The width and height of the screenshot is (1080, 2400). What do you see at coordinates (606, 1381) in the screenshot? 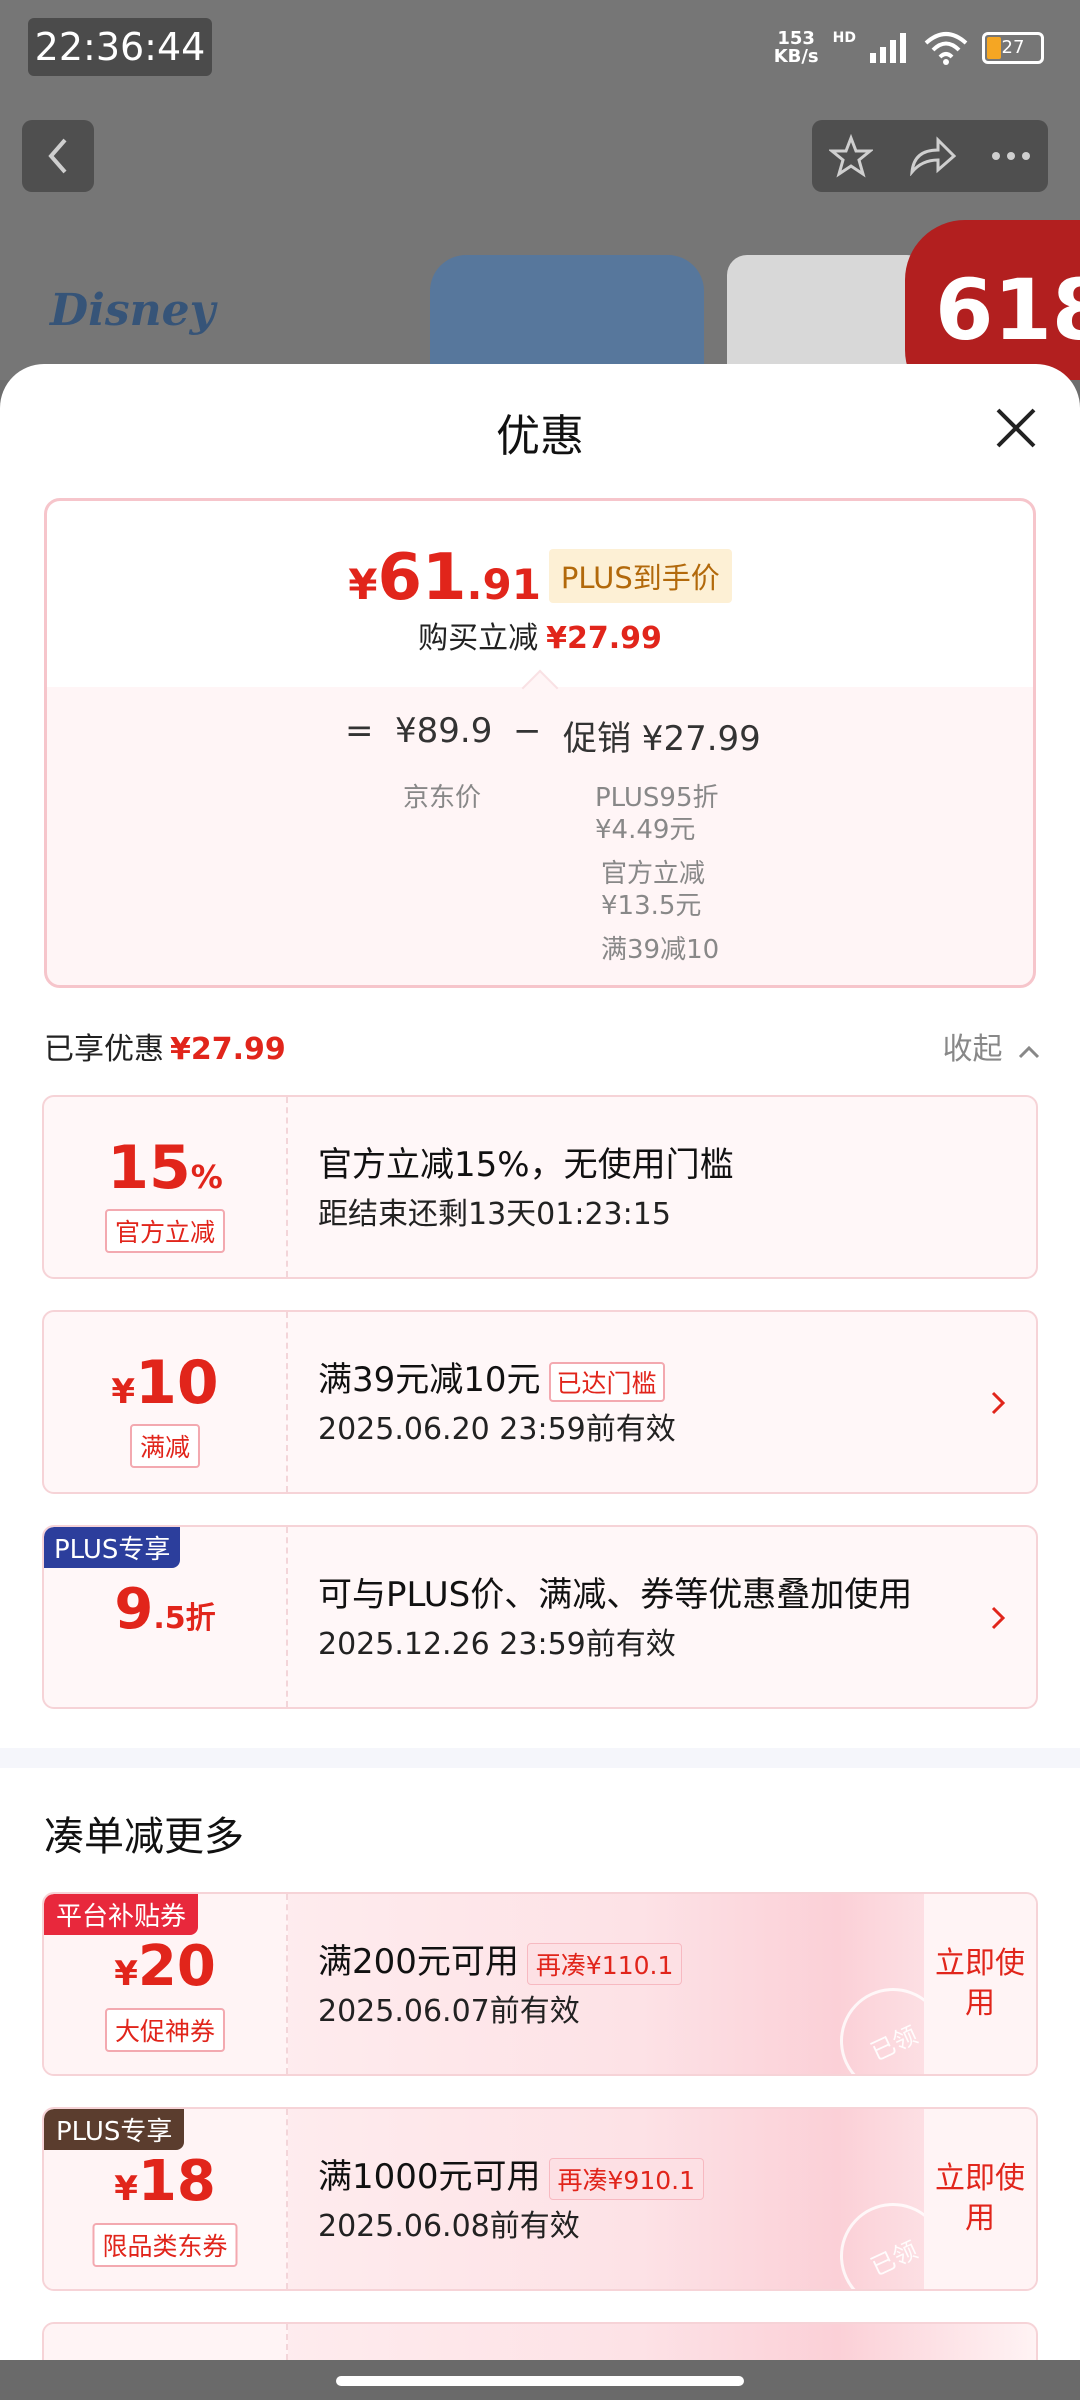
I see `threshold-reached-tag: 已达门槛` at bounding box center [606, 1381].